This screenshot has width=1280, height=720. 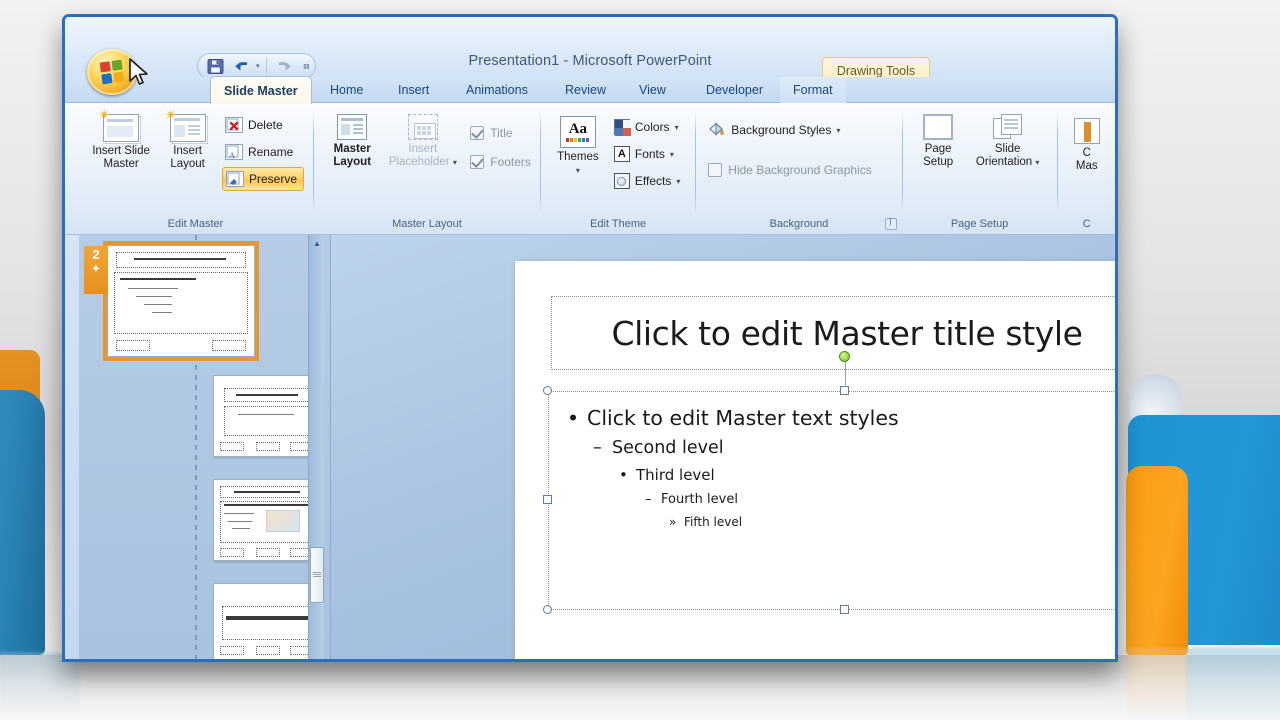 I want to click on body-level-5: » Fifth level, so click(x=892, y=522).